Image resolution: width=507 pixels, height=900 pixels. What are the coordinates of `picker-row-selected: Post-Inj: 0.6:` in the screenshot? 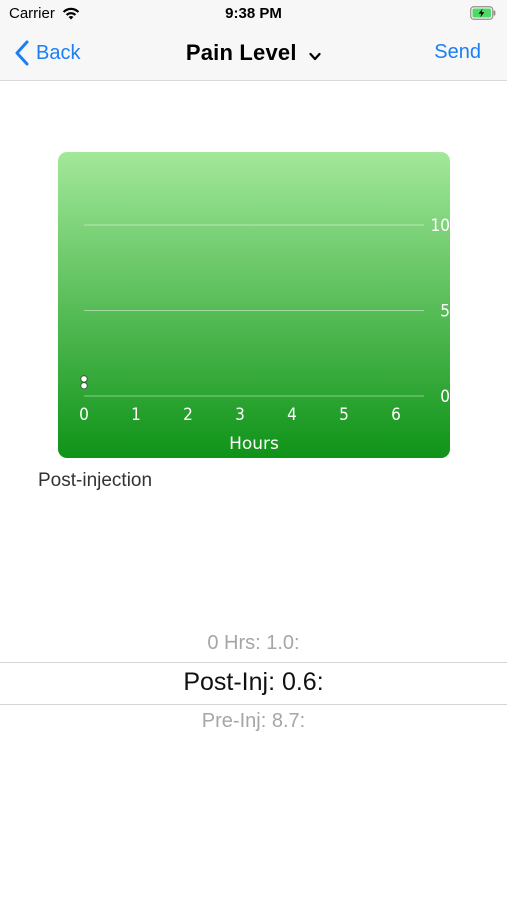 It's located at (253, 682).